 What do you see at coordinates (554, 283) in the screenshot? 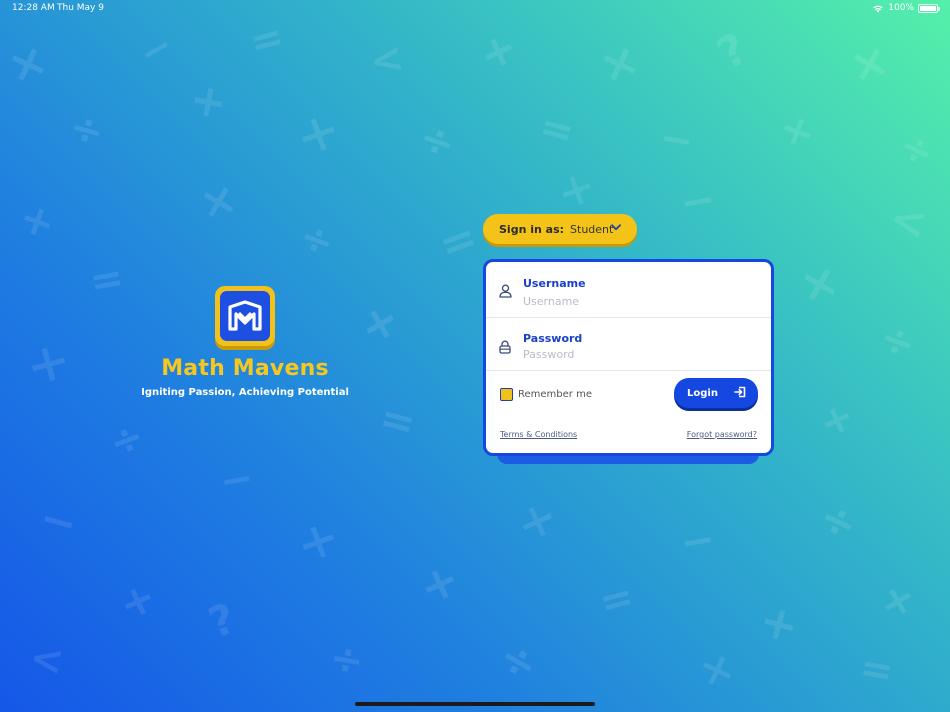
I see `username-label: Username` at bounding box center [554, 283].